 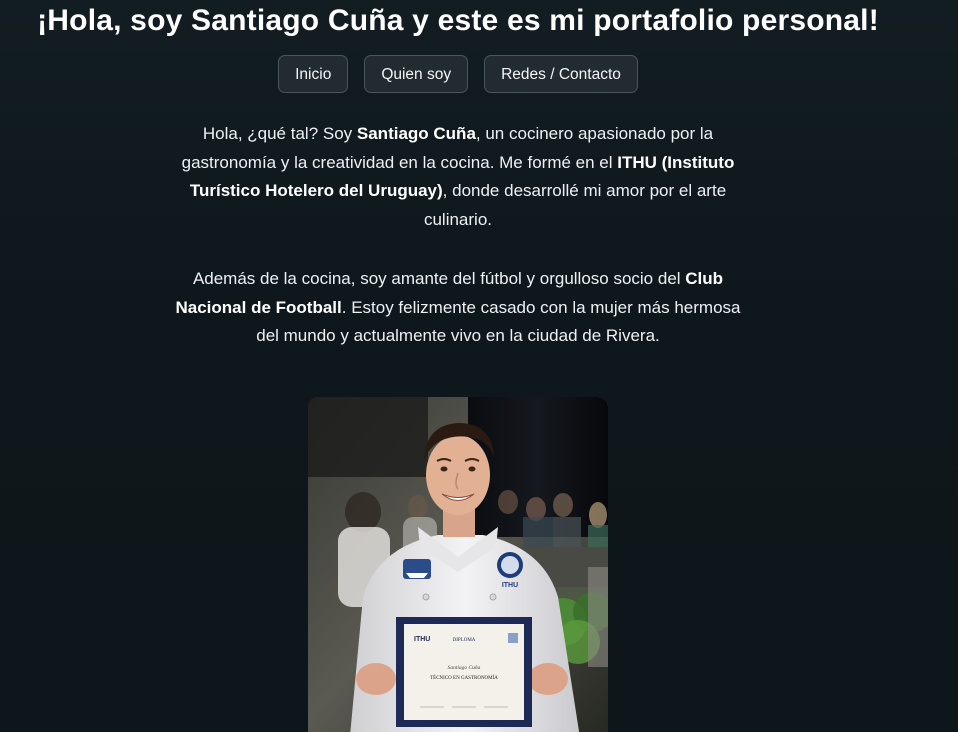 I want to click on main-nav: Inicio Quien soy Redes / Contacto, so click(x=458, y=74).